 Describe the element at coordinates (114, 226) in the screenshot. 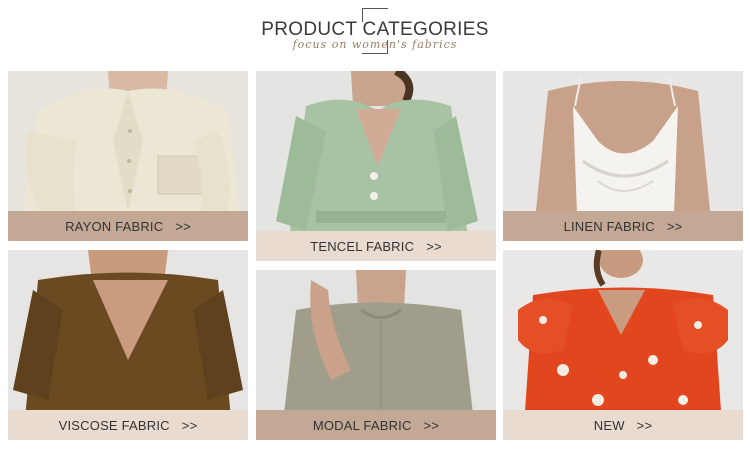

I see `category-label: RAYON FABRIC` at that location.